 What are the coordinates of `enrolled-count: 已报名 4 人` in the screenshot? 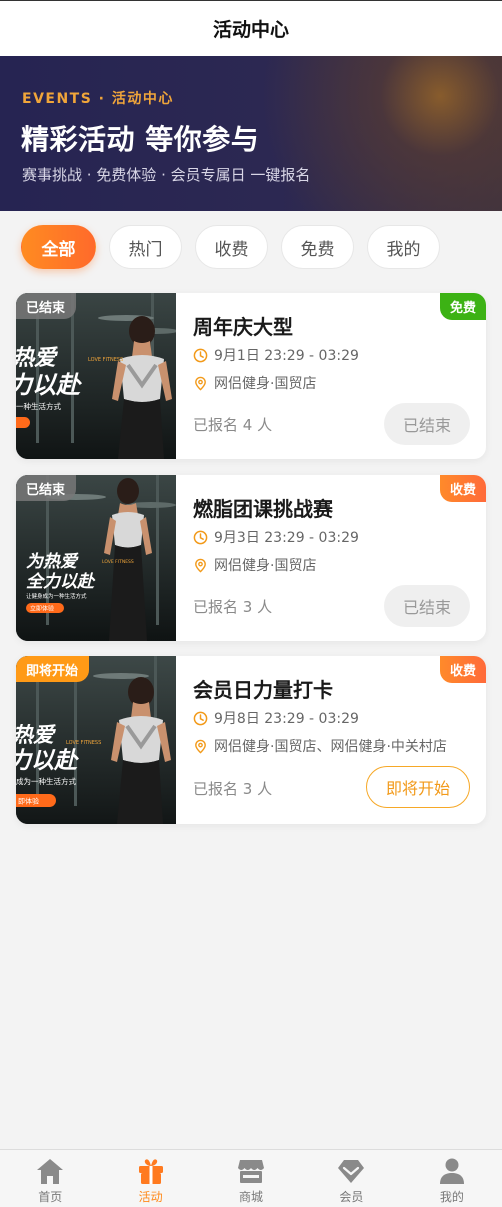 It's located at (233, 425).